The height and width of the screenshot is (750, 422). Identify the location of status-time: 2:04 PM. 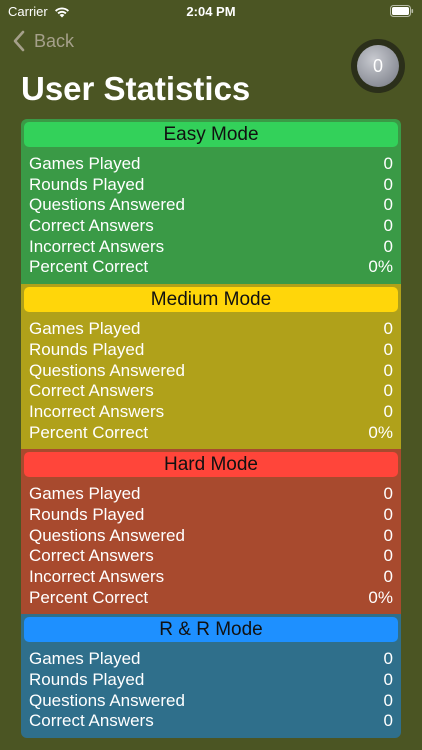
(211, 11).